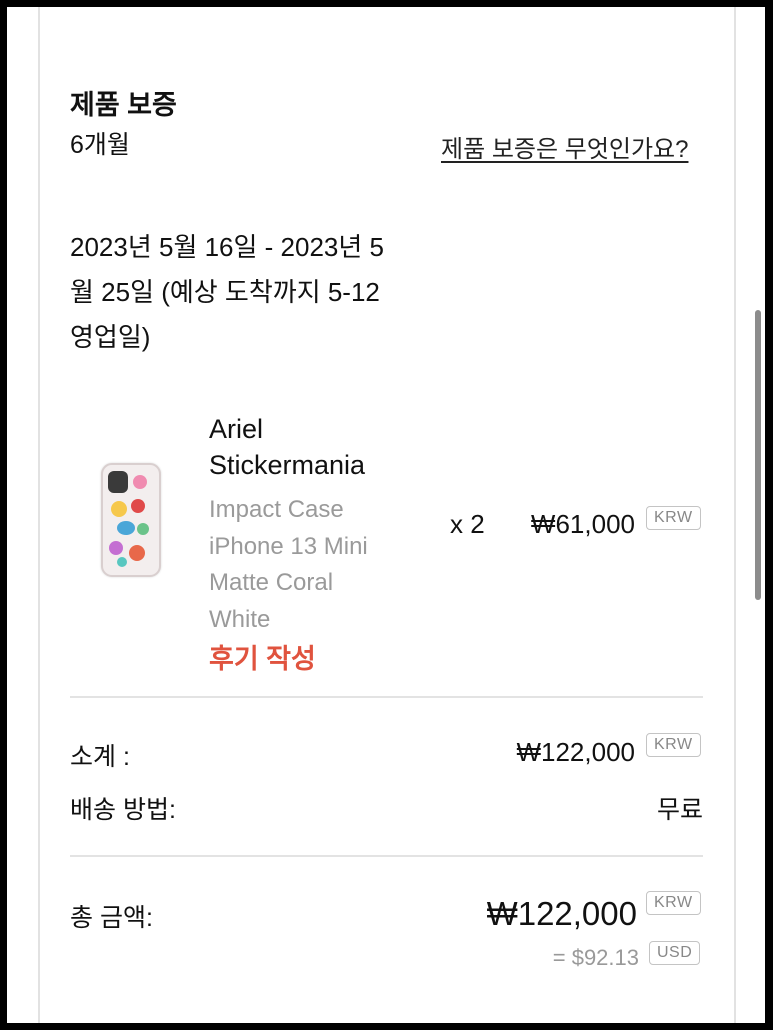 The image size is (773, 1030). I want to click on currency-badge: USD, so click(675, 953).